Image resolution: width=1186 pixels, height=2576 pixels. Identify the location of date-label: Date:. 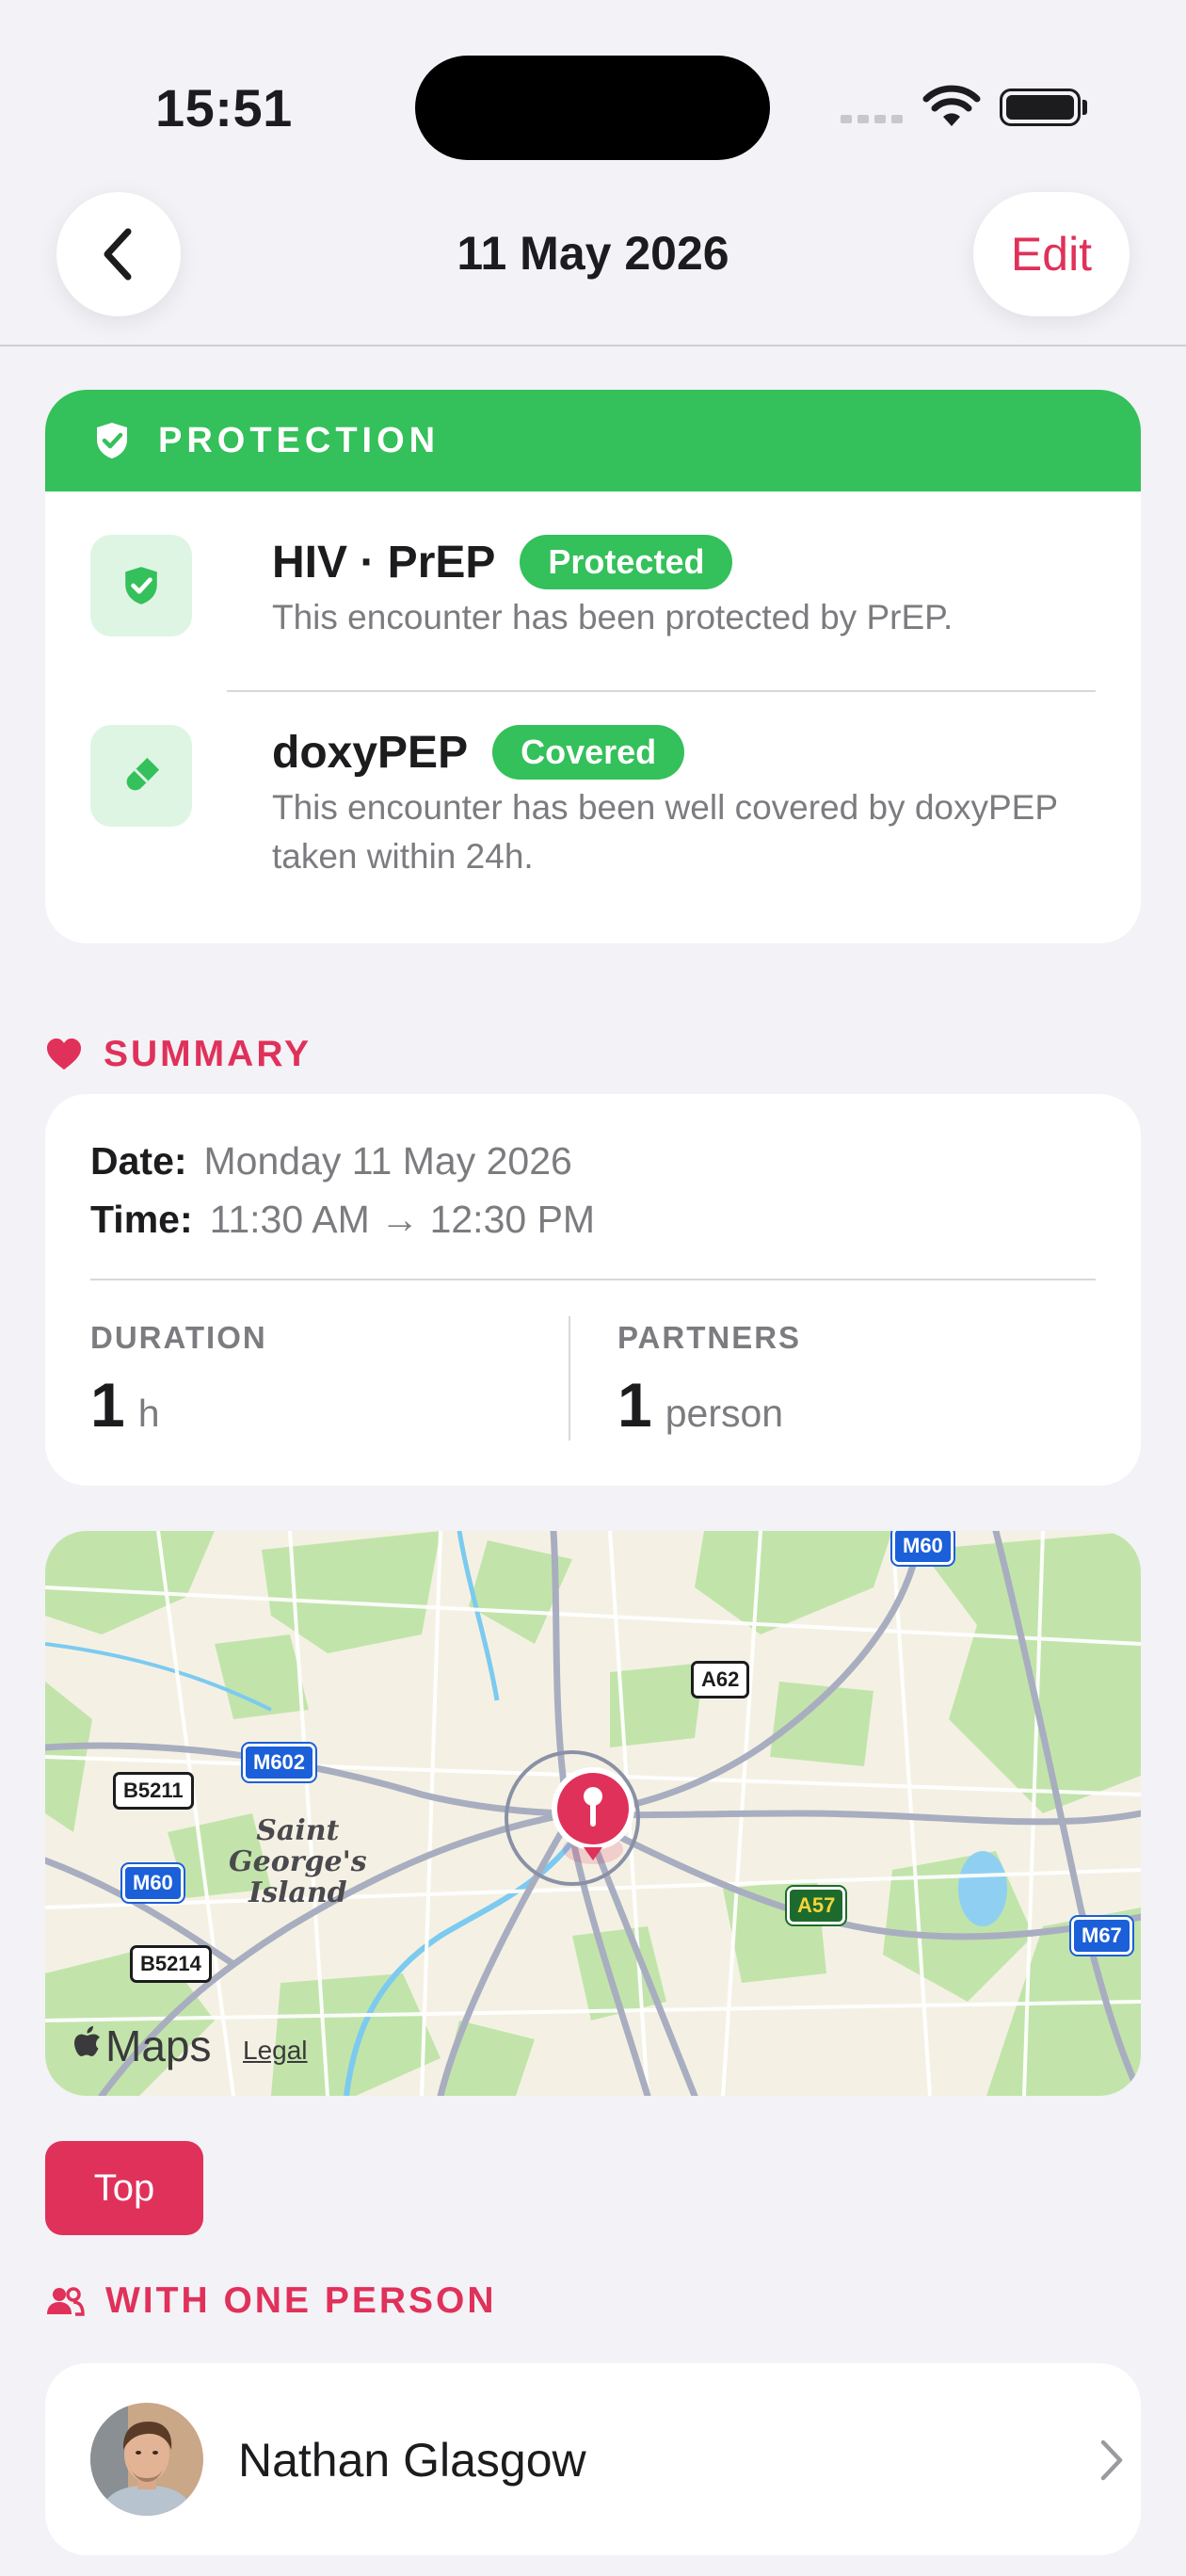
(138, 1161).